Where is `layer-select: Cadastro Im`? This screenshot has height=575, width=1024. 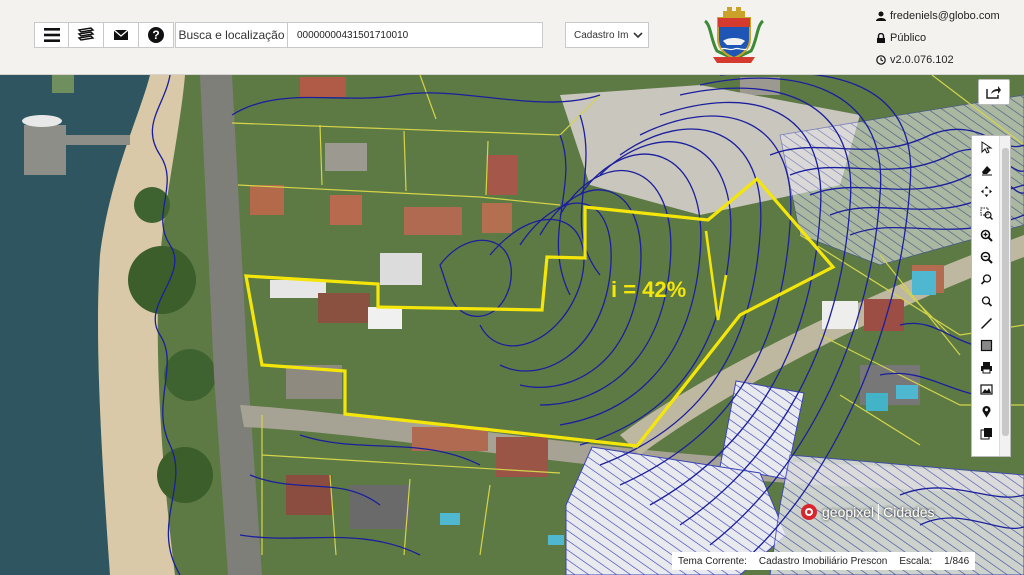 layer-select: Cadastro Im is located at coordinates (607, 35).